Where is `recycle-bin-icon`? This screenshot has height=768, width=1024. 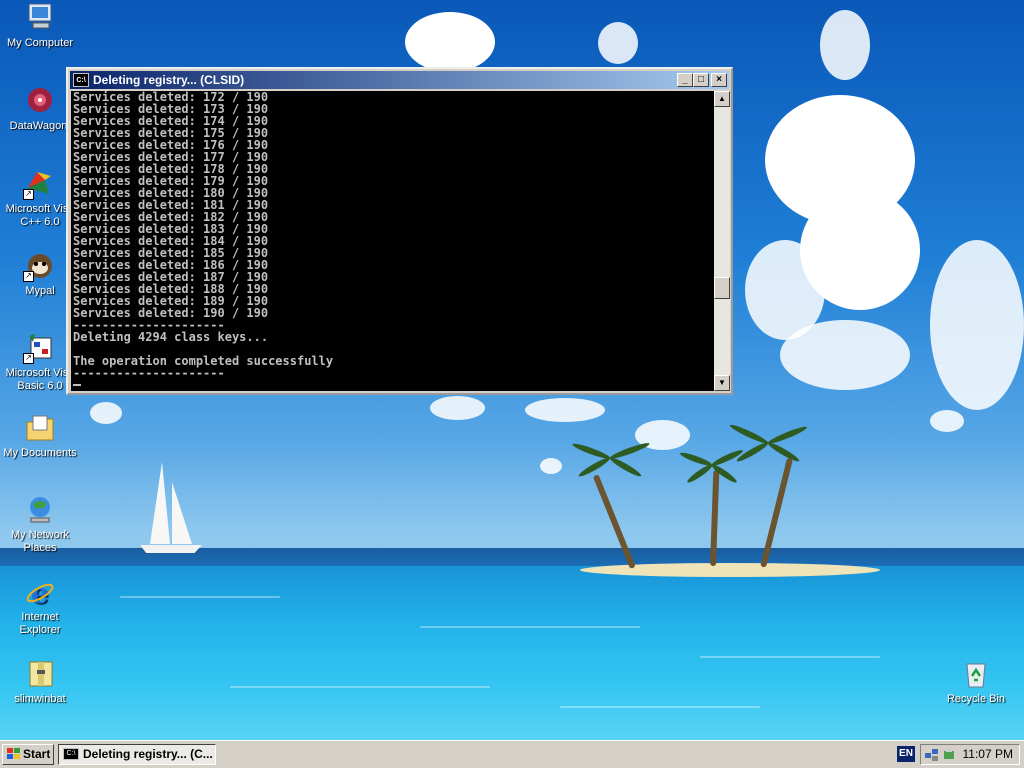
recycle-bin-icon is located at coordinates (976, 674).